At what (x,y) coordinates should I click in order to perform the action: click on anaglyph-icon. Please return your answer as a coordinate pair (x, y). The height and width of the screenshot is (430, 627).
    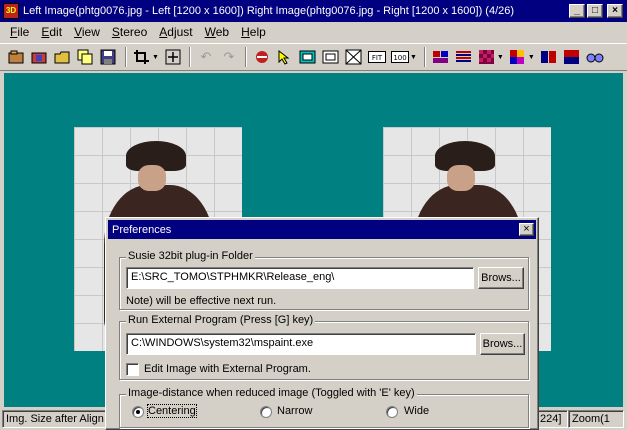
    Looking at the image, I should click on (441, 57).